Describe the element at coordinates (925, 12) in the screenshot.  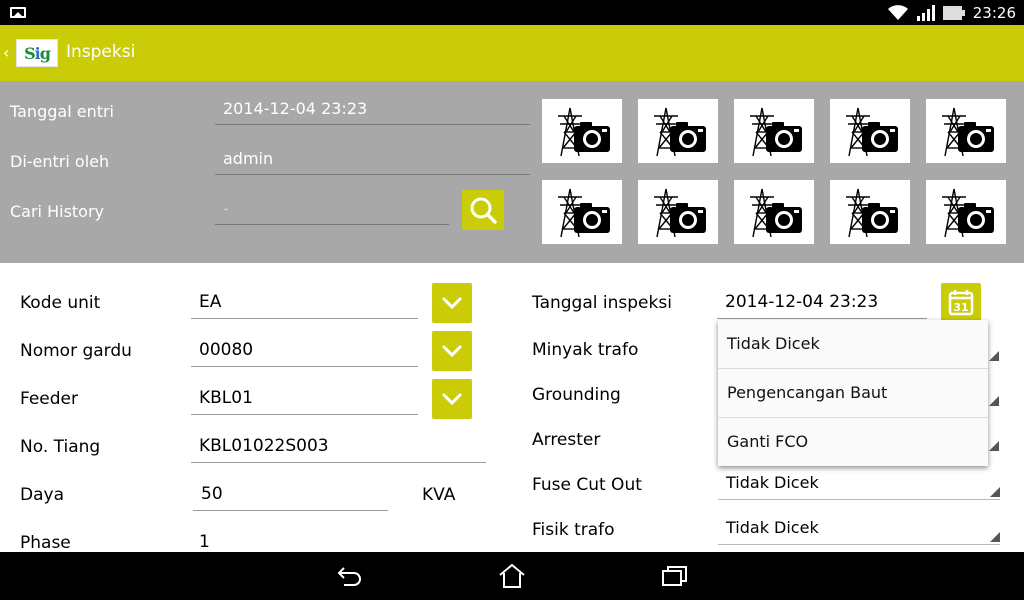
I see `signal-icon` at that location.